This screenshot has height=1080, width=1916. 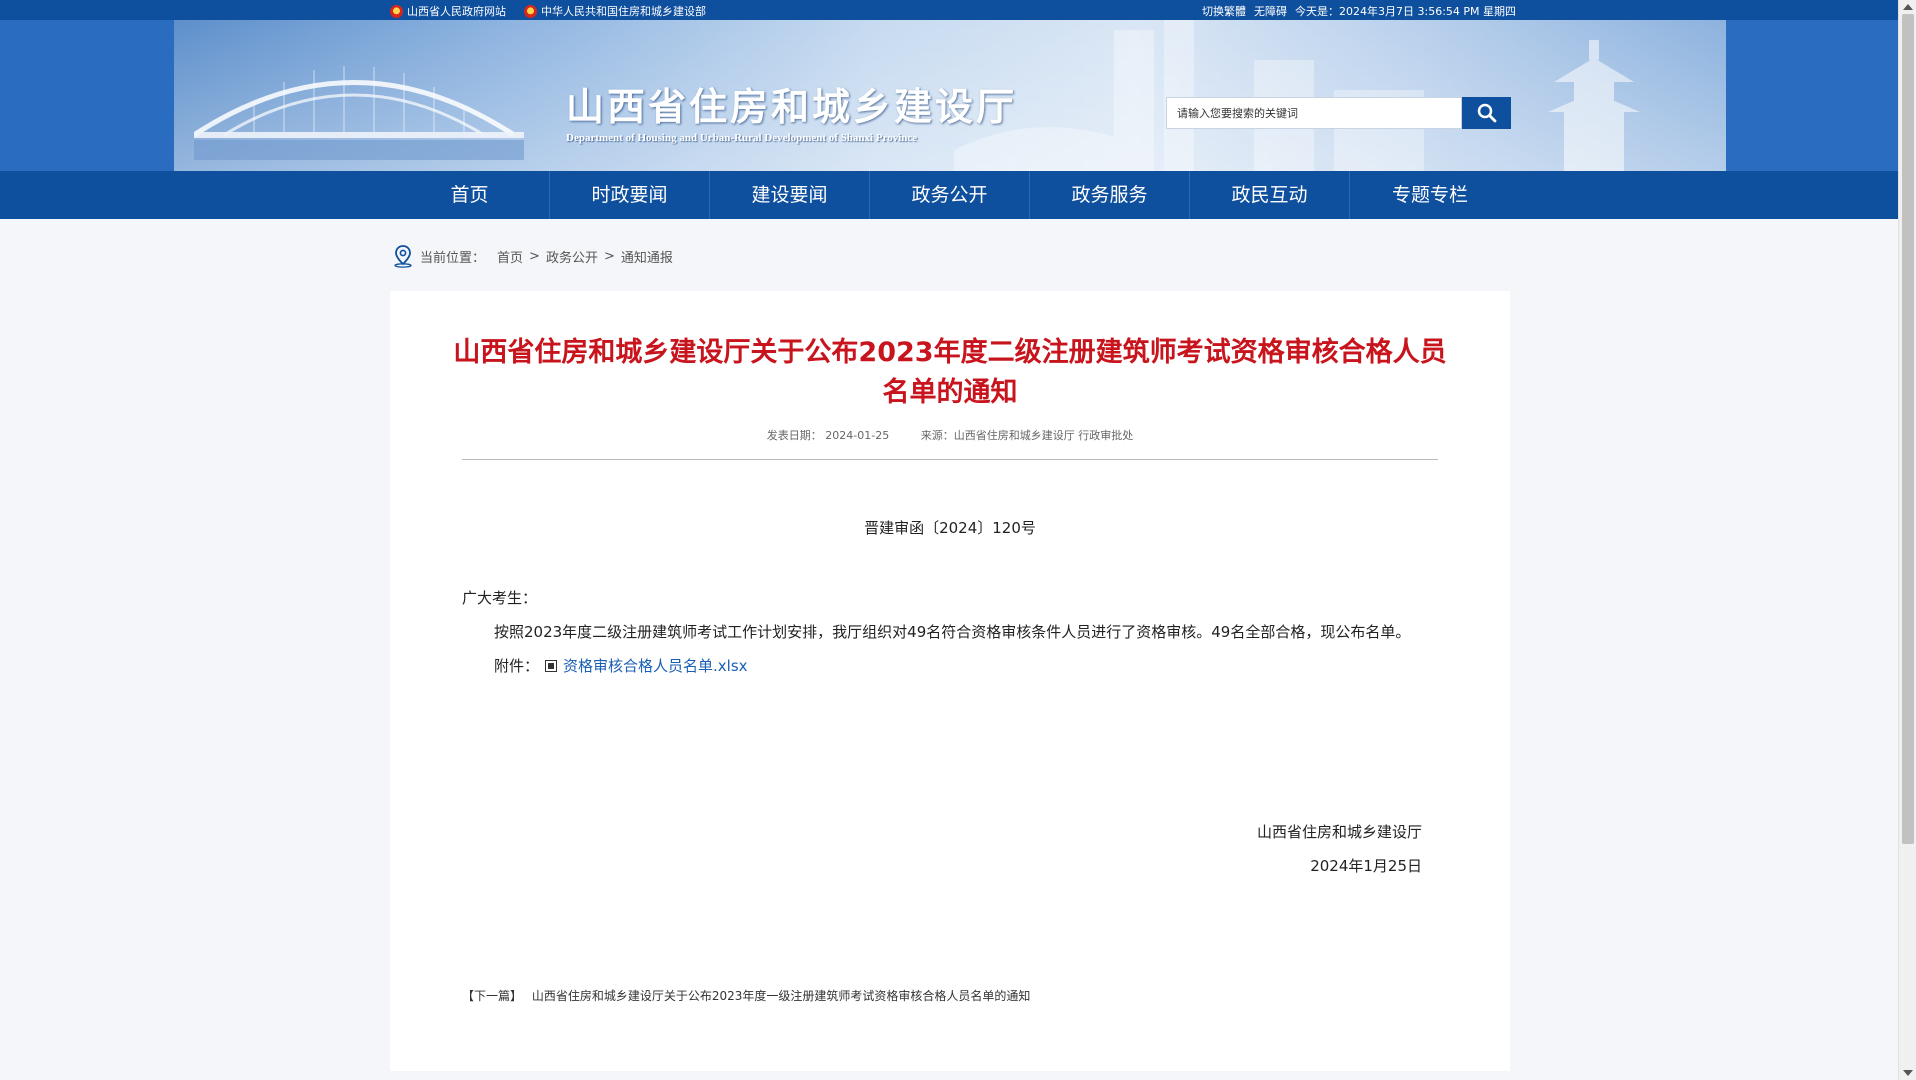 I want to click on breadcrumb-government-affairs: 政务公开, so click(x=572, y=256).